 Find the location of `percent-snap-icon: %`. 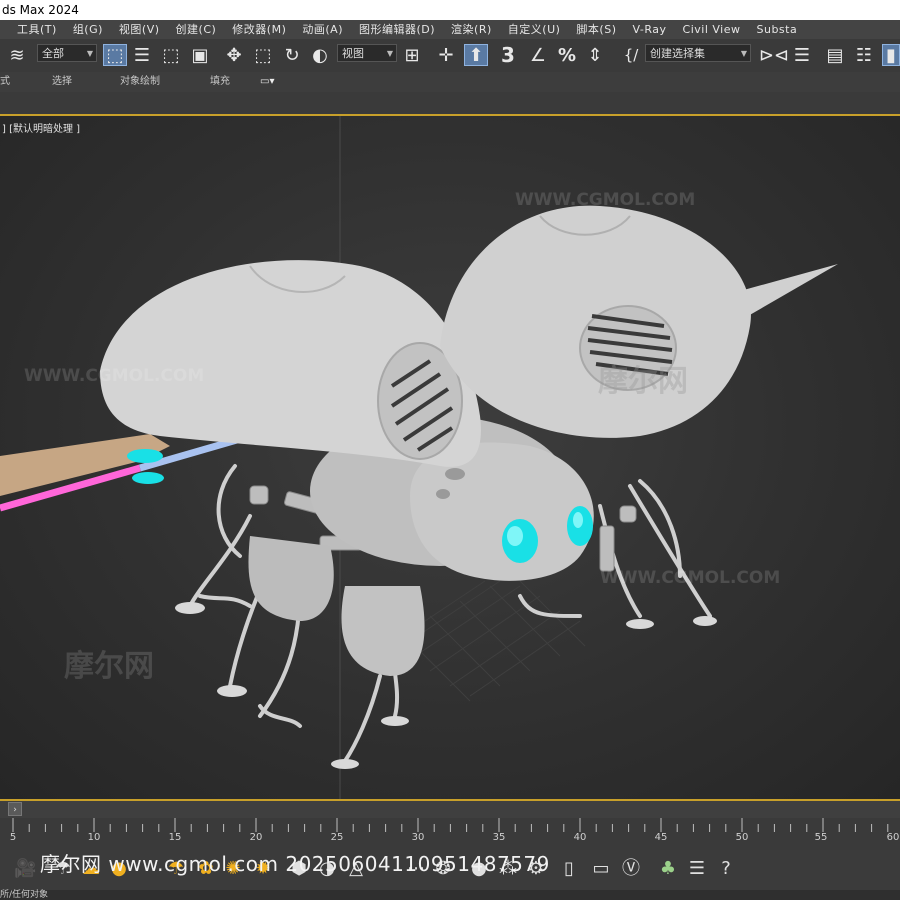

percent-snap-icon: % is located at coordinates (567, 55).